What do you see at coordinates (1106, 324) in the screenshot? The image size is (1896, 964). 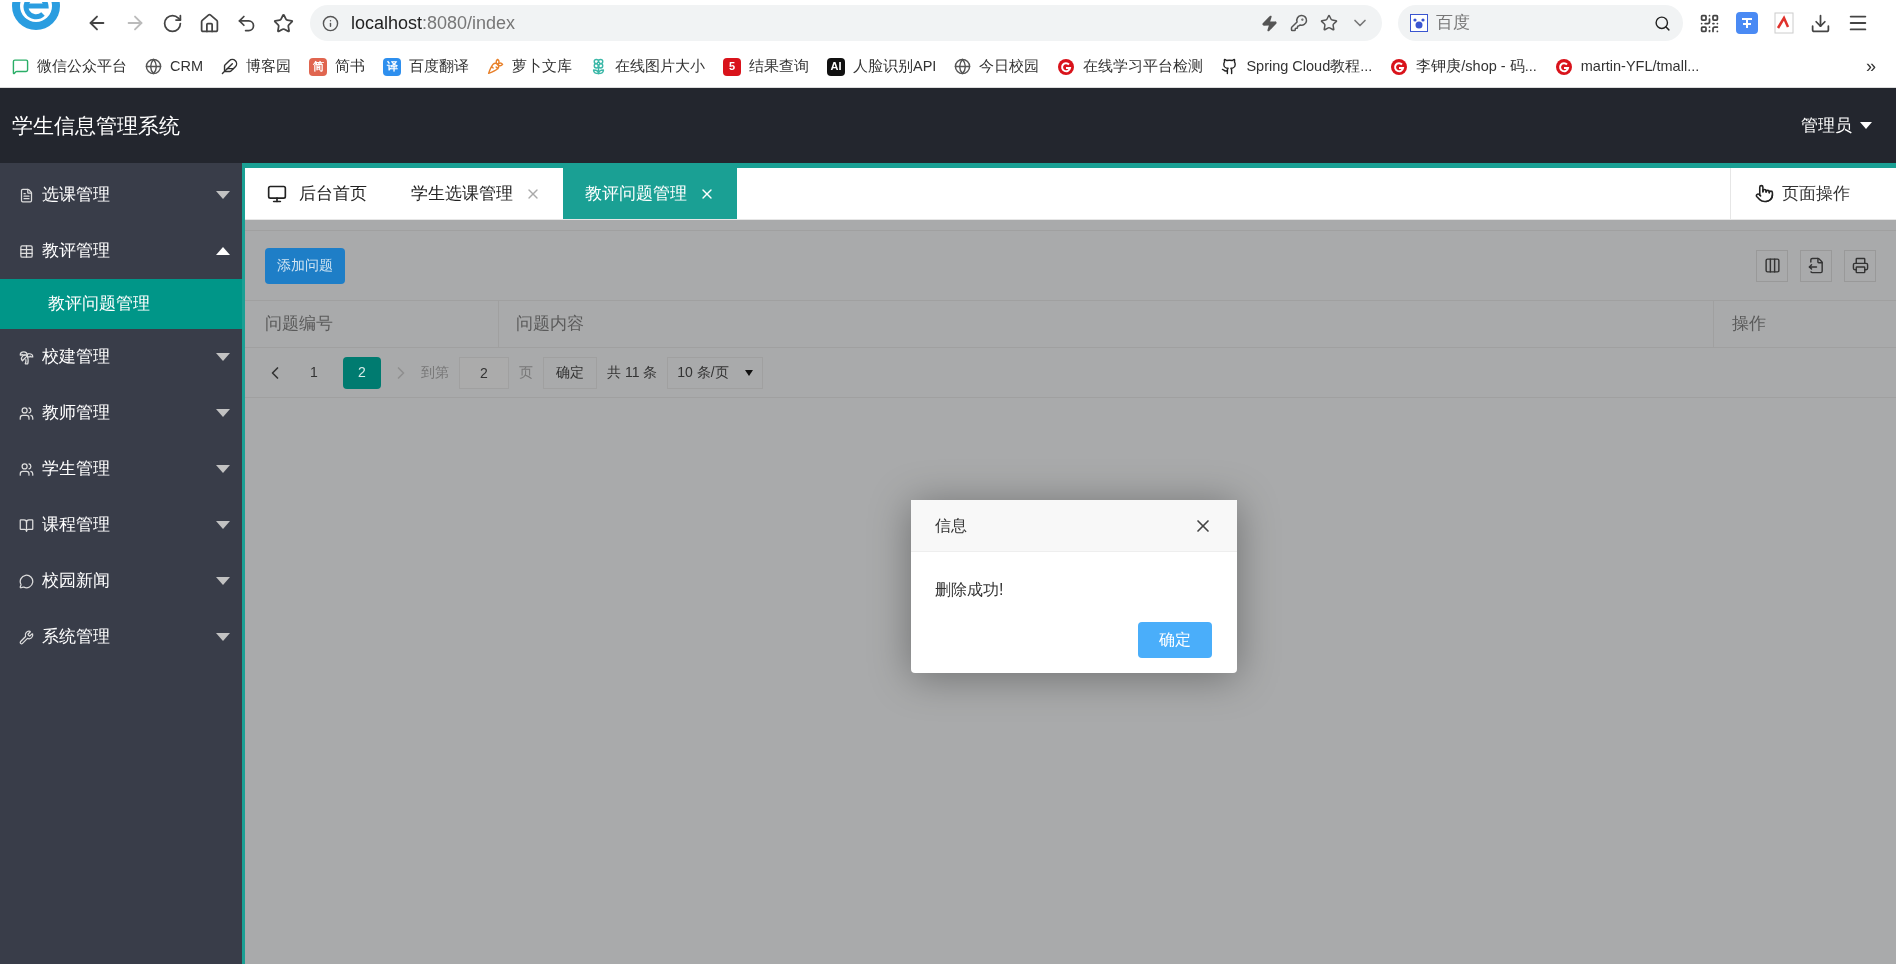 I see `column-header: 问题内容` at bounding box center [1106, 324].